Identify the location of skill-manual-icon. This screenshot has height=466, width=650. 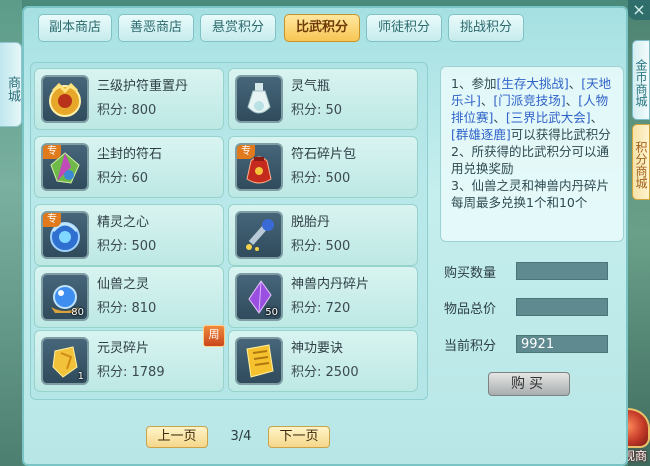
(259, 361).